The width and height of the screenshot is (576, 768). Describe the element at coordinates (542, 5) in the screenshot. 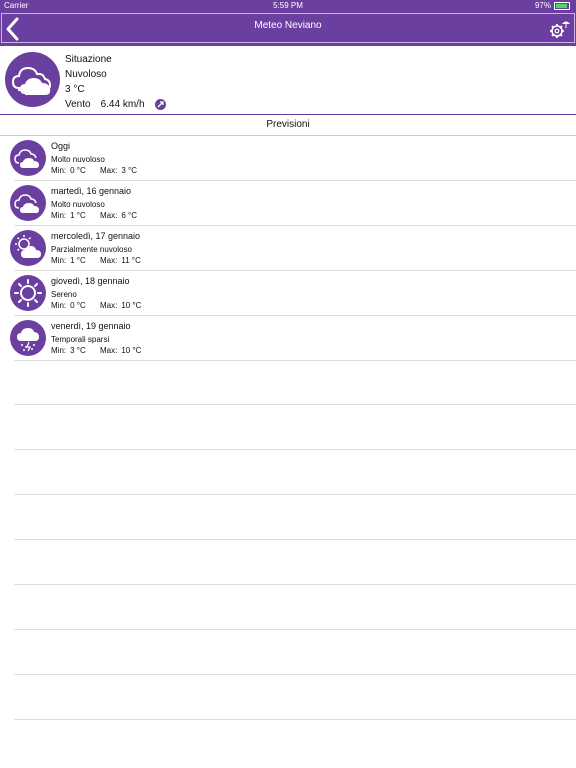

I see `battery-percent: 97%` at that location.